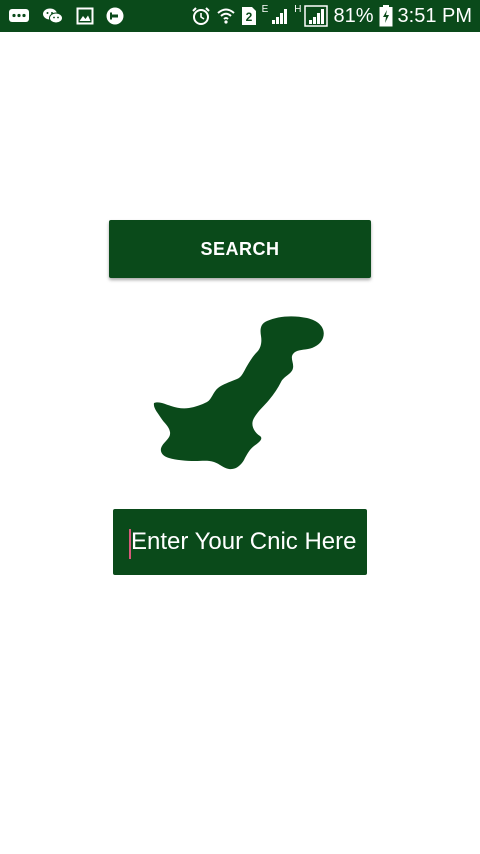 This screenshot has height=854, width=480. I want to click on wifi-icon, so click(226, 16).